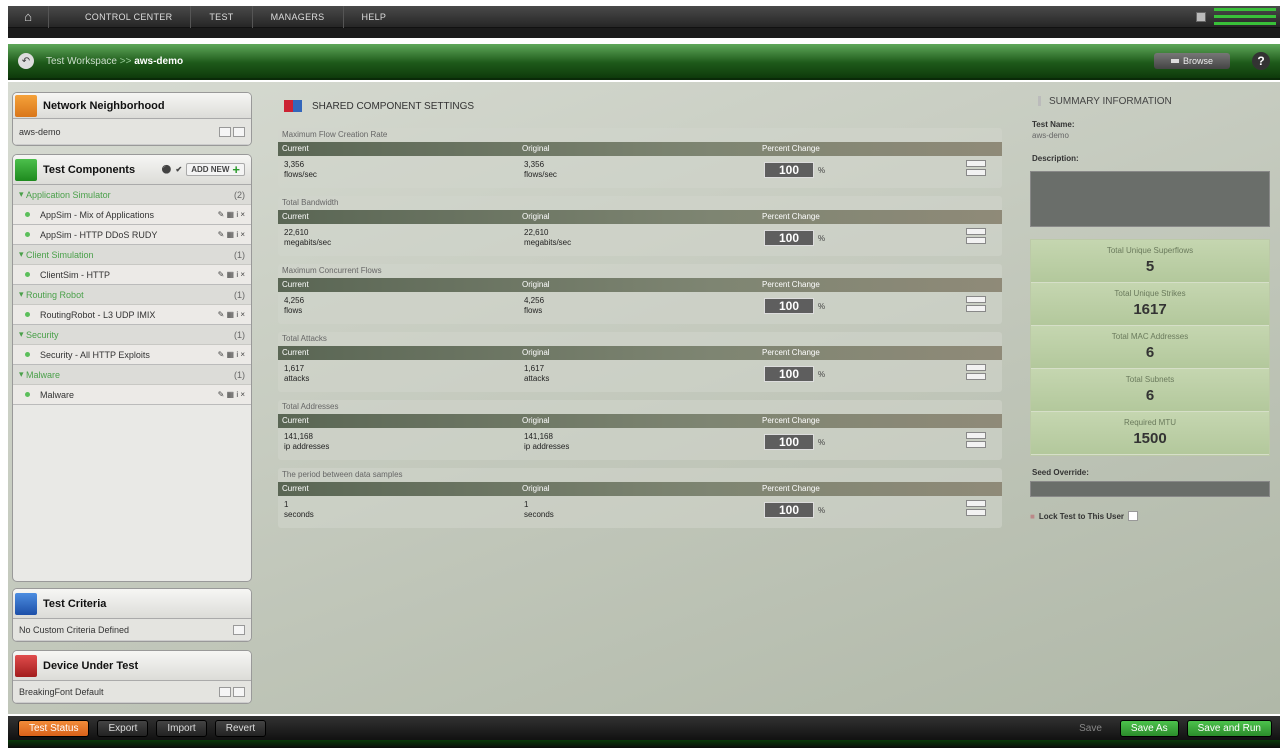 The width and height of the screenshot is (1280, 748). What do you see at coordinates (178, 169) in the screenshot?
I see `check-icon: ✔` at bounding box center [178, 169].